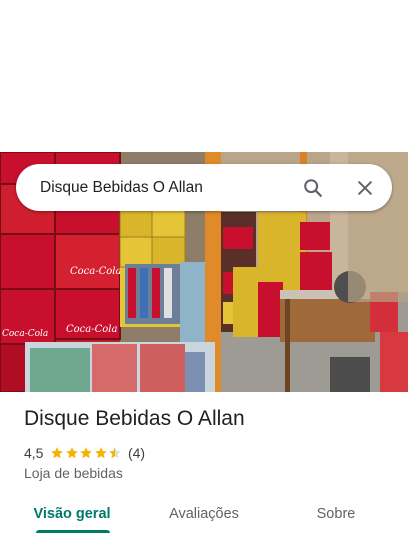 The width and height of the screenshot is (408, 544). I want to click on search-input: Disque Bebidas O Allan, so click(121, 187).